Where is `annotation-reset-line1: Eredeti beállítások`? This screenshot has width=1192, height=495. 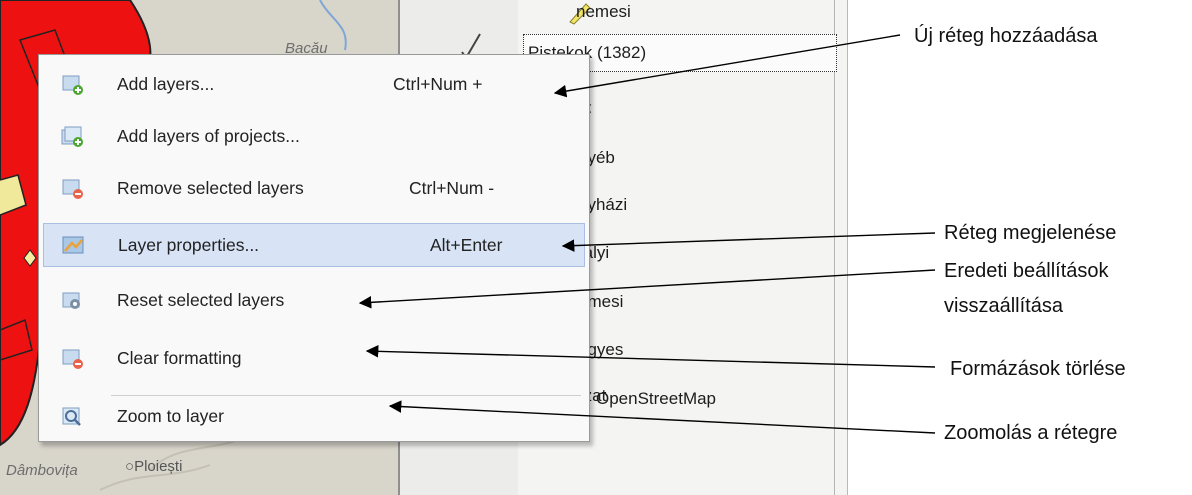
annotation-reset-line1: Eredeti beállítások is located at coordinates (1026, 271).